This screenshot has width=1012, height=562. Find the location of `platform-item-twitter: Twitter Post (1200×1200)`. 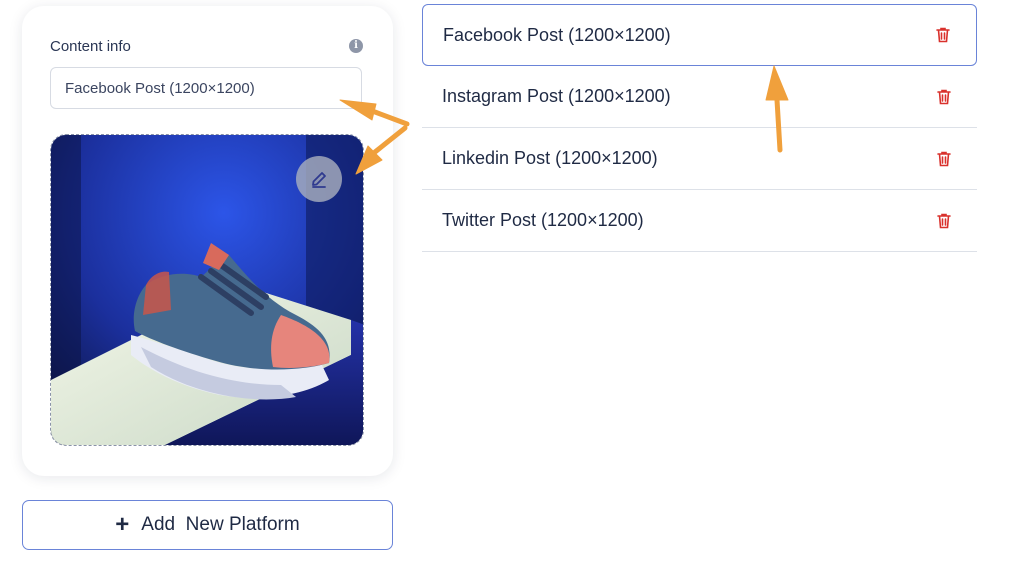

platform-item-twitter: Twitter Post (1200×1200) is located at coordinates (699, 221).